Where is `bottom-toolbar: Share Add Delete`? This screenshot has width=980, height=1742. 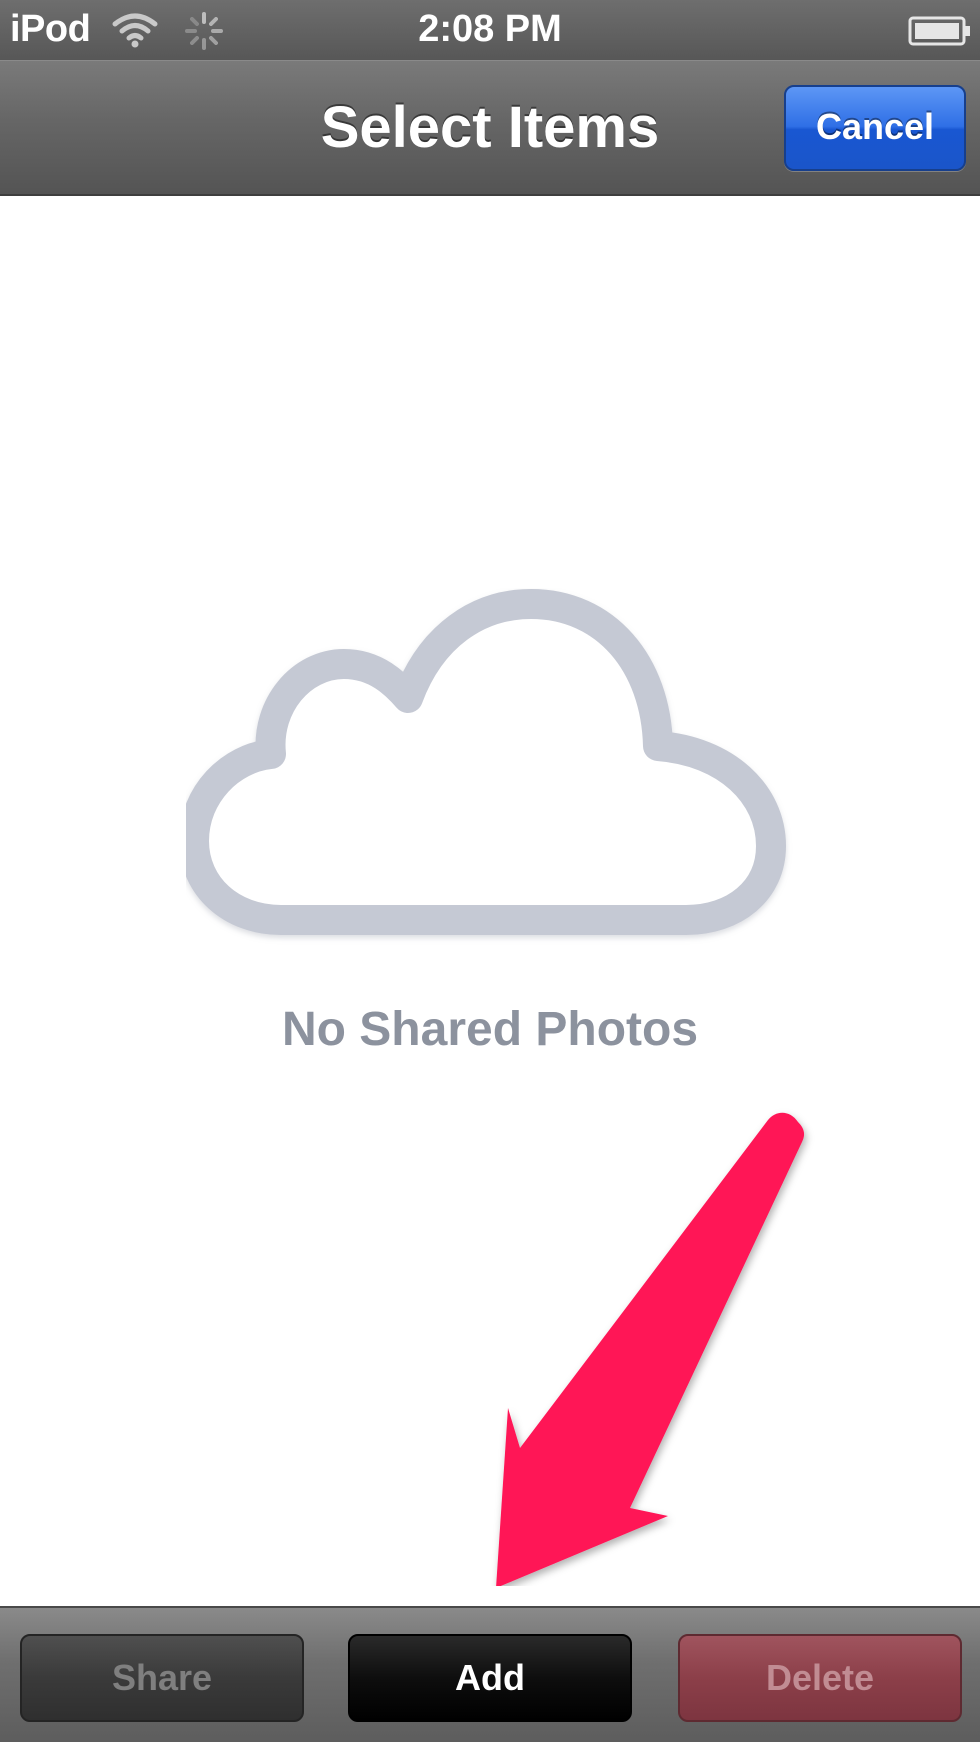 bottom-toolbar: Share Add Delete is located at coordinates (490, 1674).